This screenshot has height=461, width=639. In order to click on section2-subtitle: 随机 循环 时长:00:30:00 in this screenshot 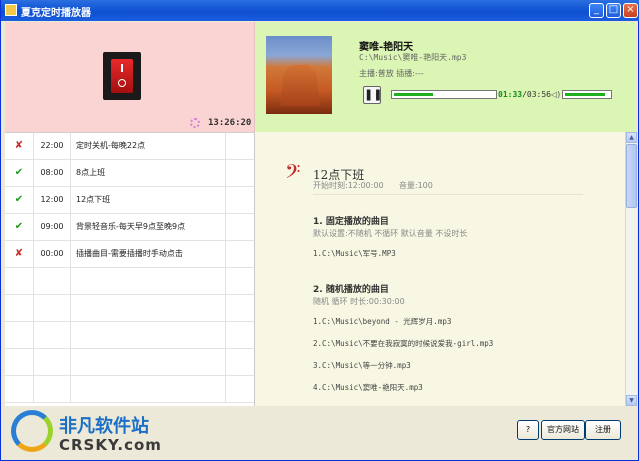, I will do `click(359, 301)`.